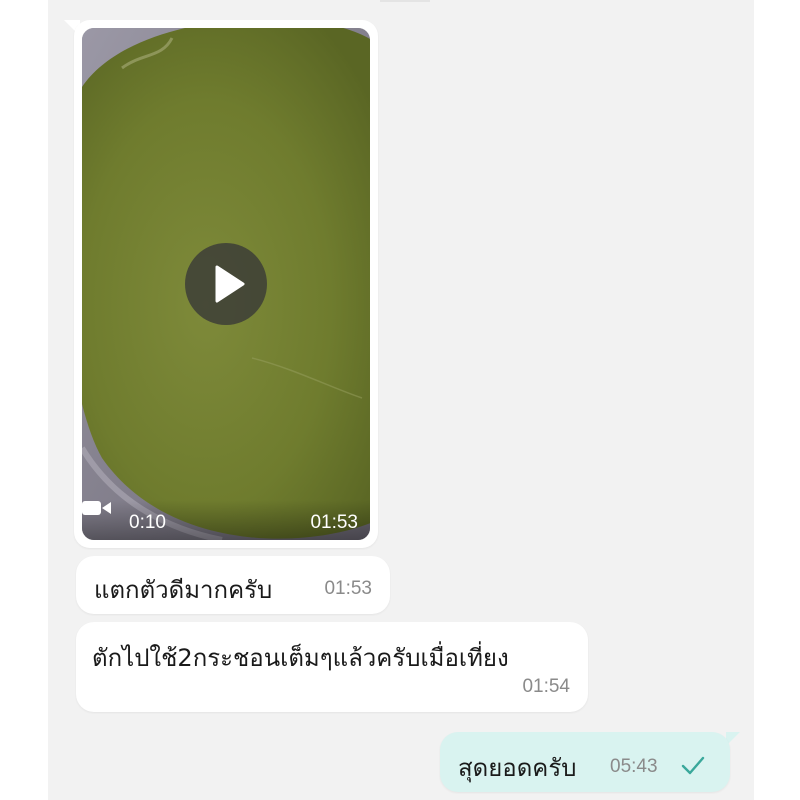 This screenshot has height=800, width=800. Describe the element at coordinates (405, 1) in the screenshot. I see `divider` at that location.